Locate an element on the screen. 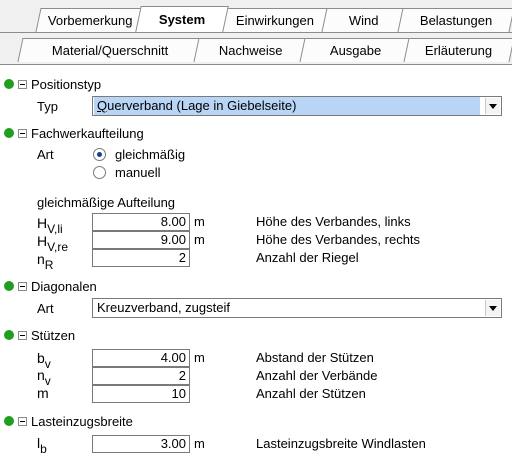 The width and height of the screenshot is (512, 476). m-input: 10 is located at coordinates (141, 394).